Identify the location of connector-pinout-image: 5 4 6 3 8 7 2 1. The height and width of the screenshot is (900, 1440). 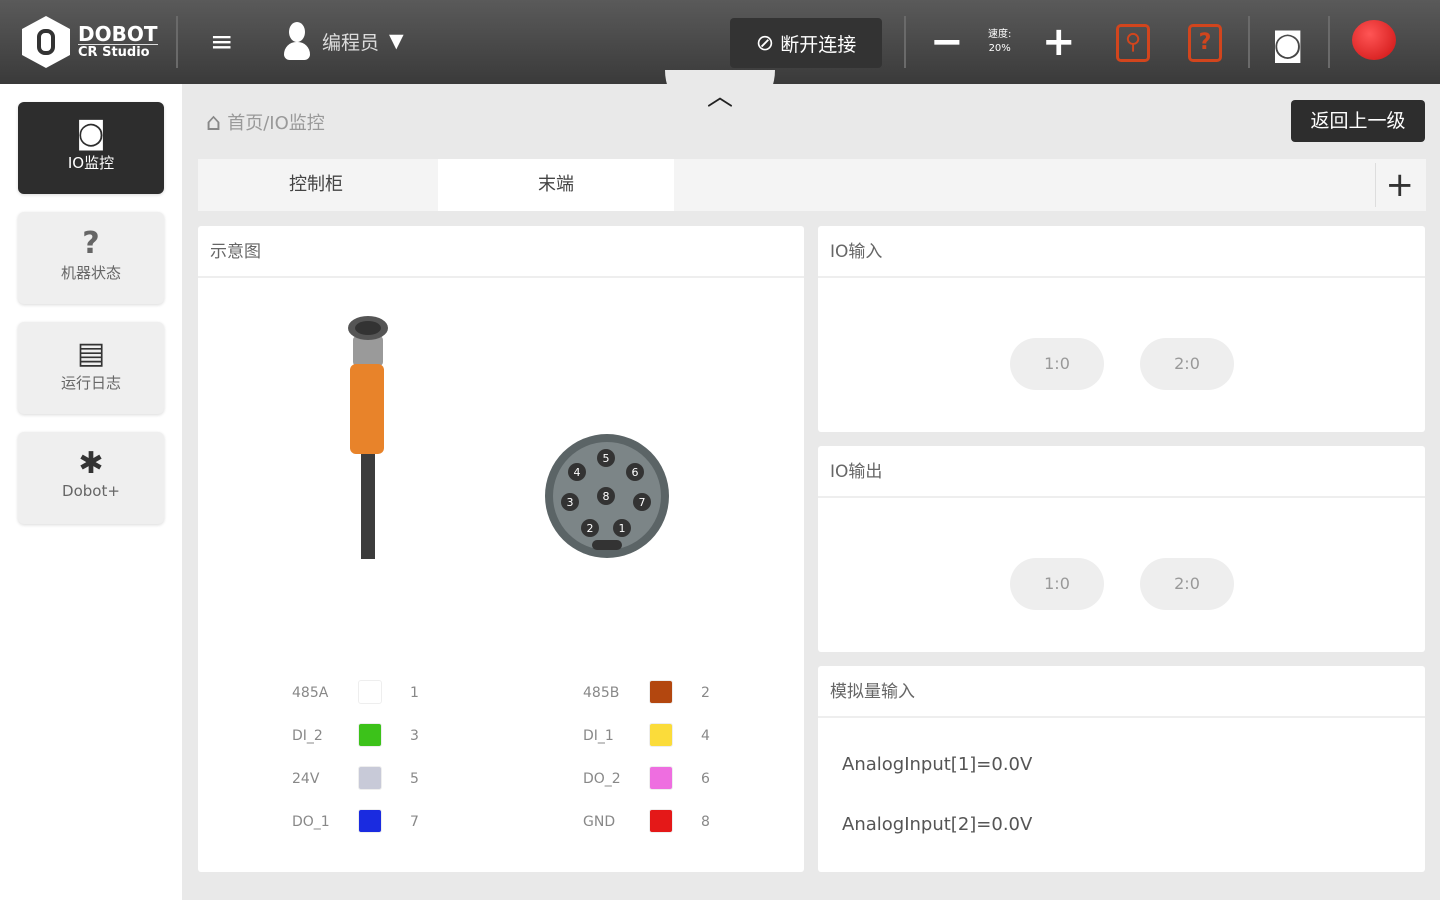
(607, 496).